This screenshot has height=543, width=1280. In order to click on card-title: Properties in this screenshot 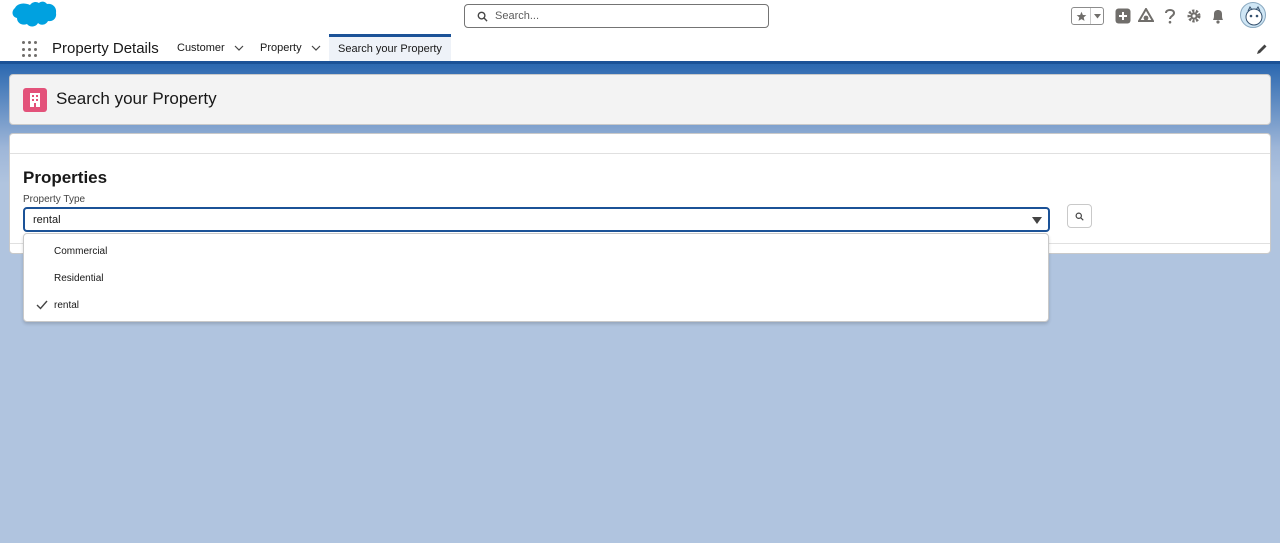, I will do `click(65, 177)`.